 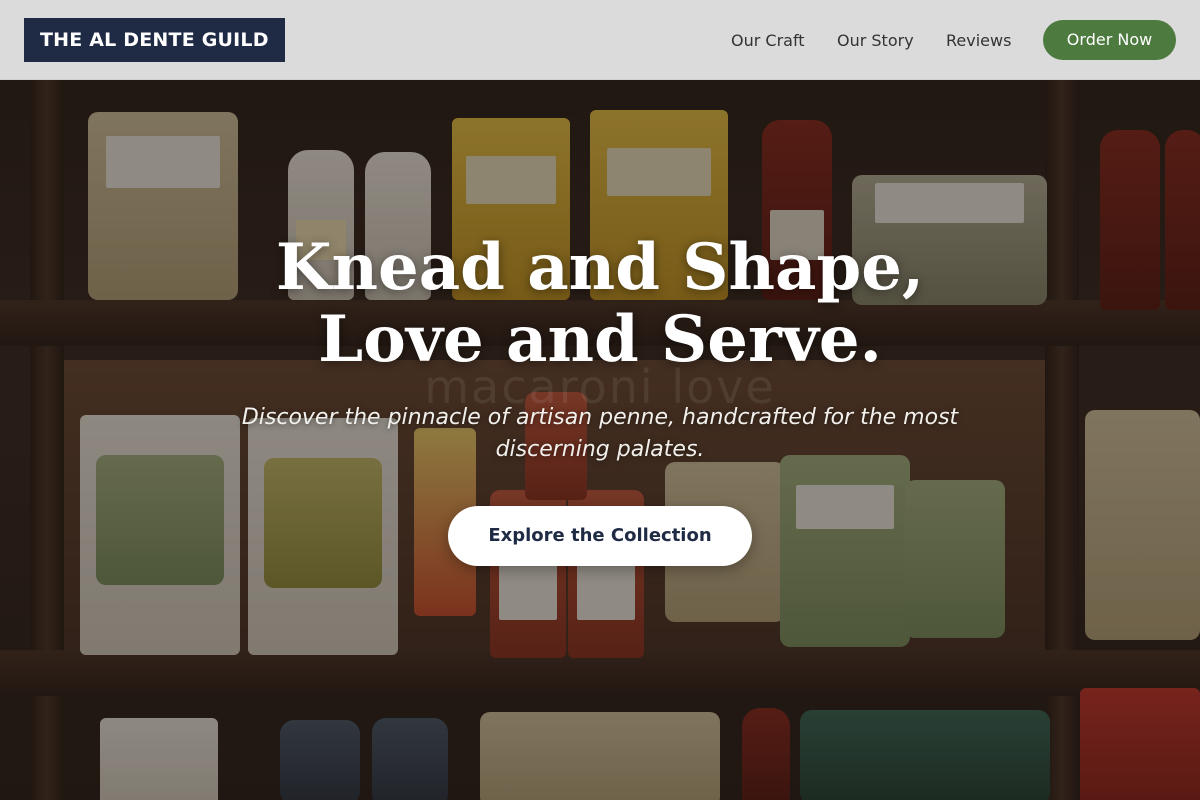 I want to click on nav-link-our-craft: Our Craft, so click(x=768, y=40).